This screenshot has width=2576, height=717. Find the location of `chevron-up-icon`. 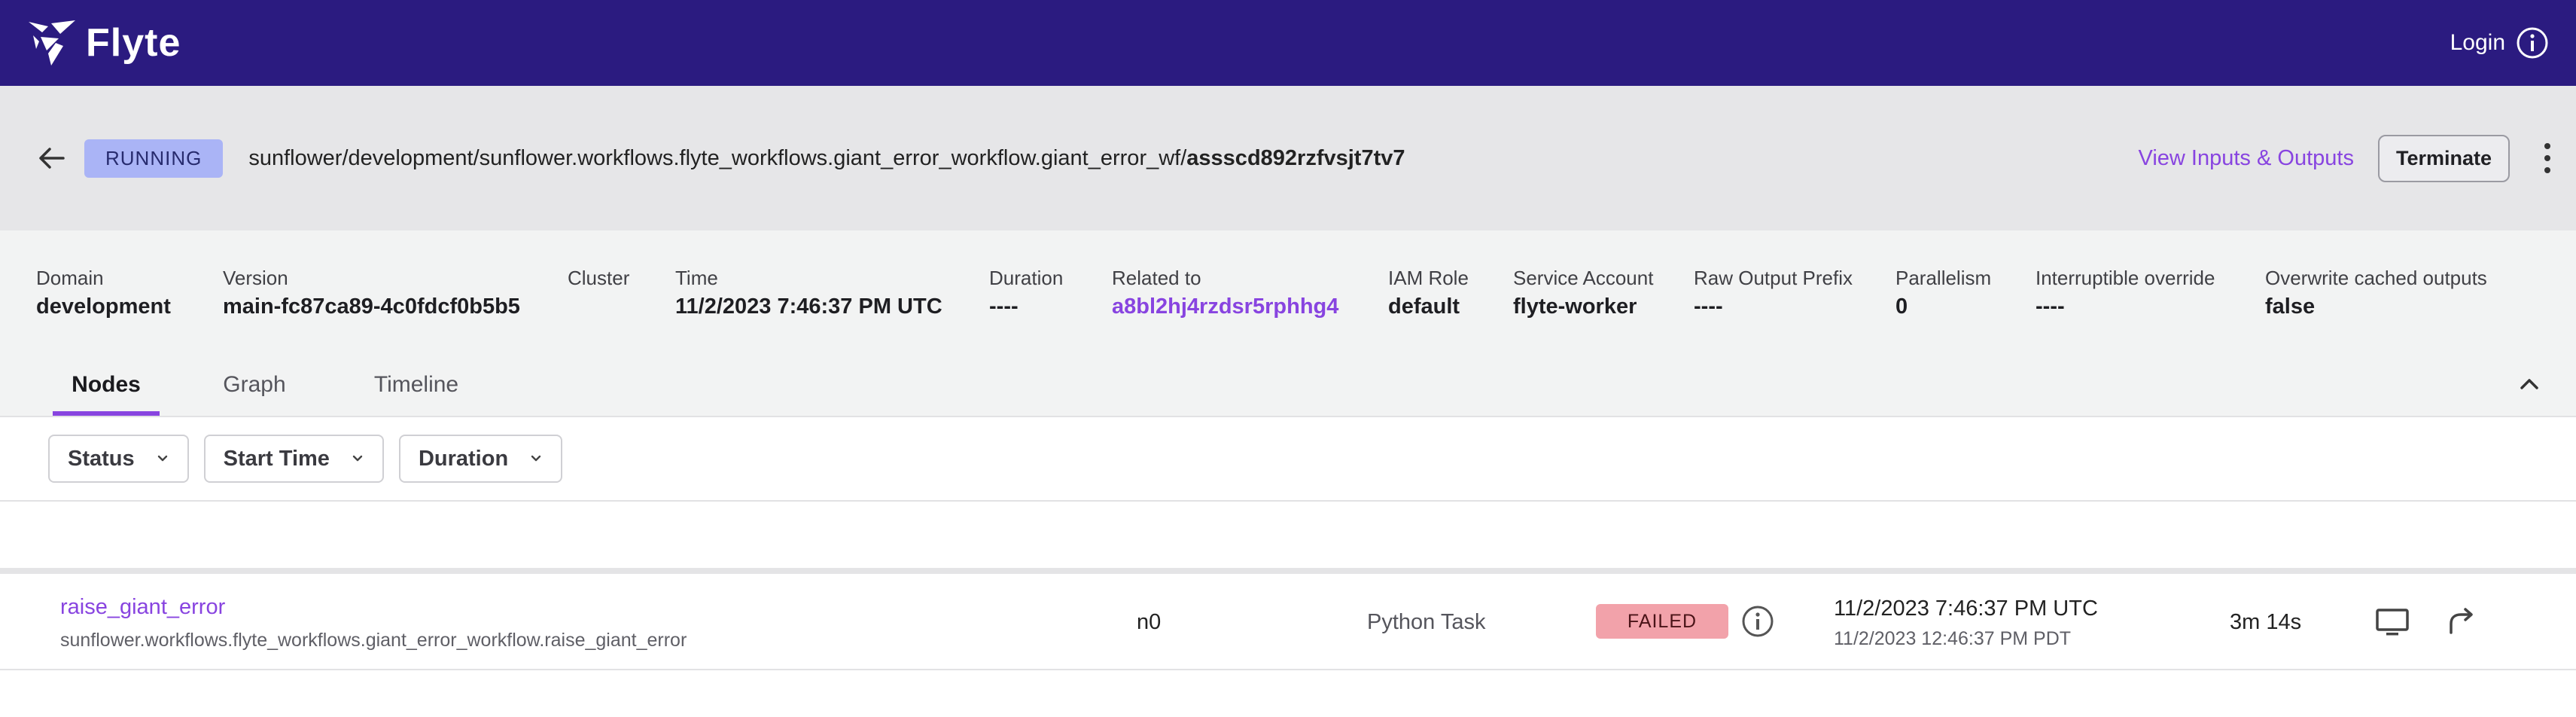

chevron-up-icon is located at coordinates (2530, 384).